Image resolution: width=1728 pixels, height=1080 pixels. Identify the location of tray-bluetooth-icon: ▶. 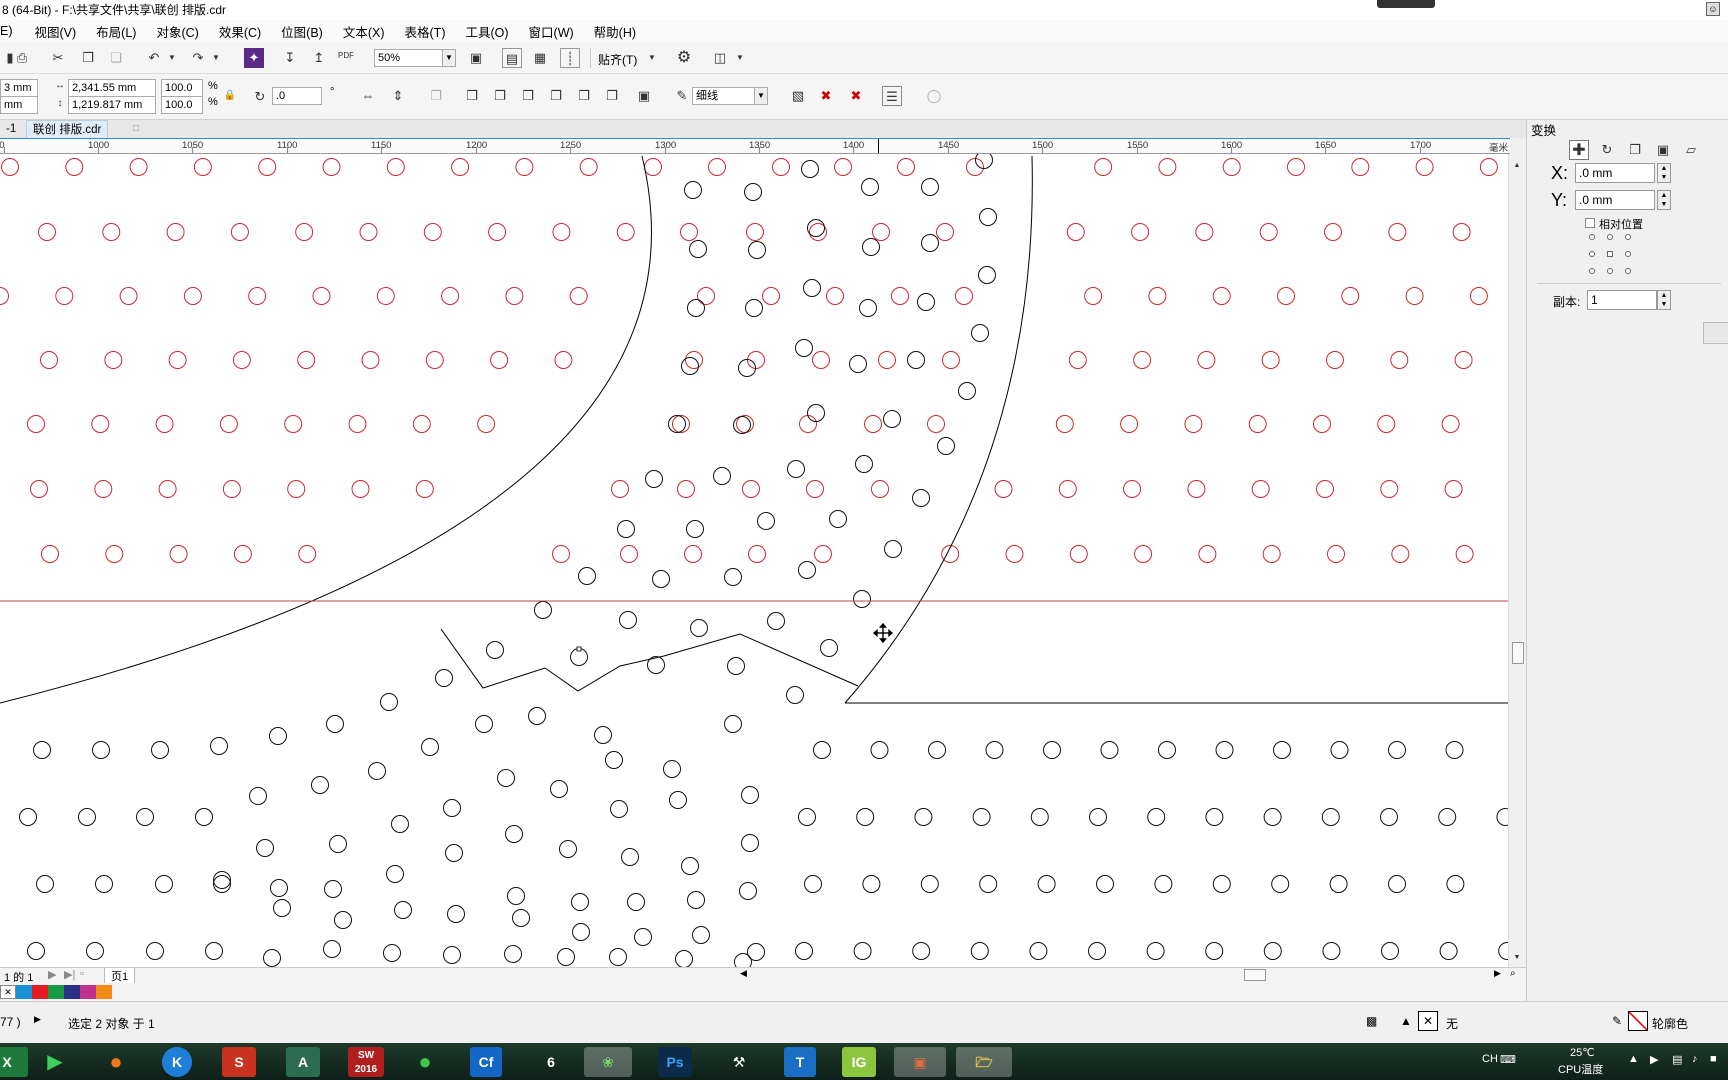
(1654, 1059).